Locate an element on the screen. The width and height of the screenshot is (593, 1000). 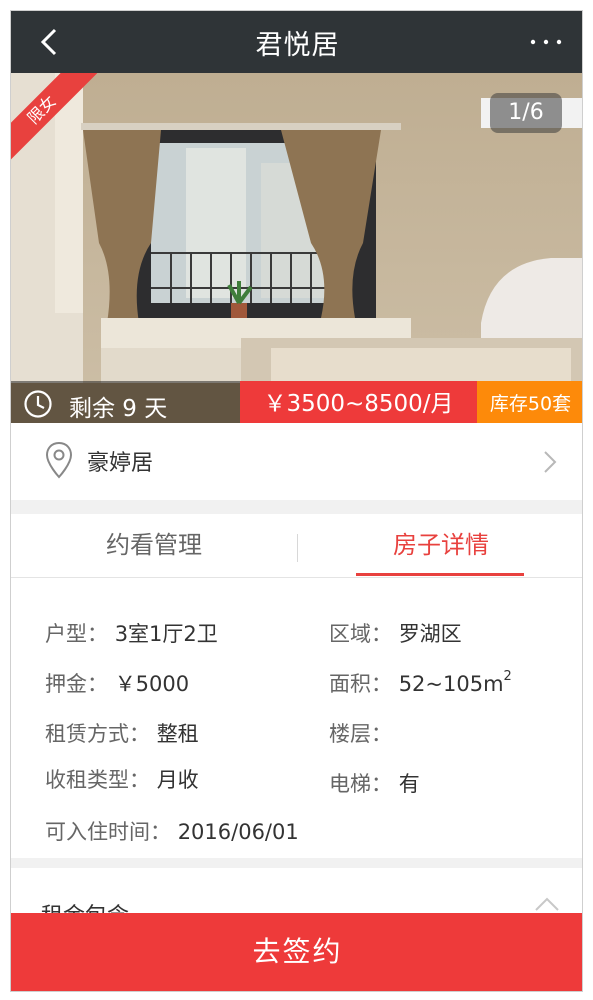
more-button is located at coordinates (546, 42).